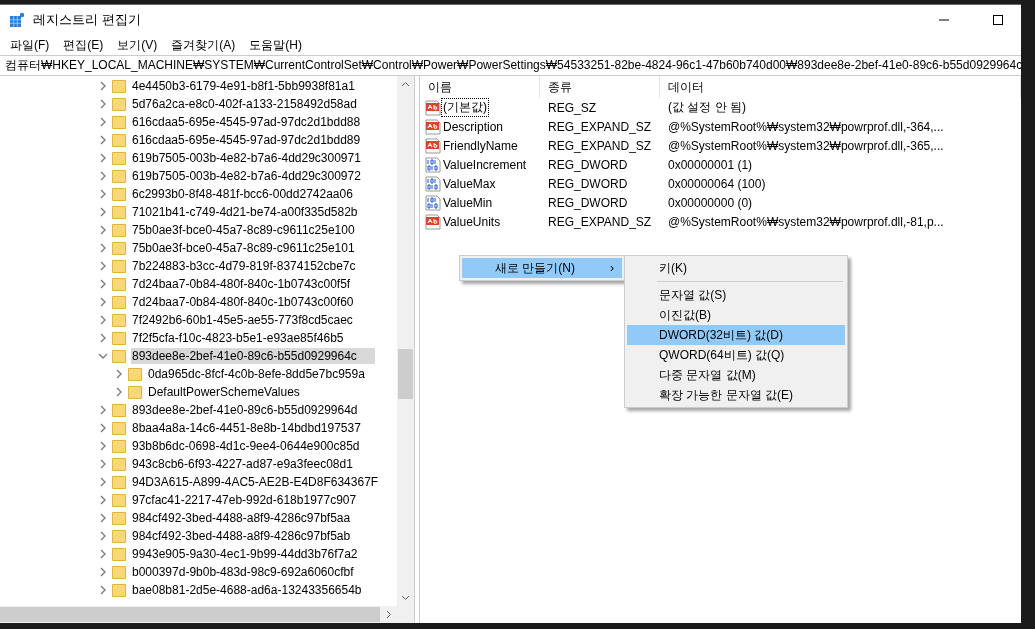 The width and height of the screenshot is (1035, 629). Describe the element at coordinates (137, 45) in the screenshot. I see `menu-item: 보기(V)` at that location.